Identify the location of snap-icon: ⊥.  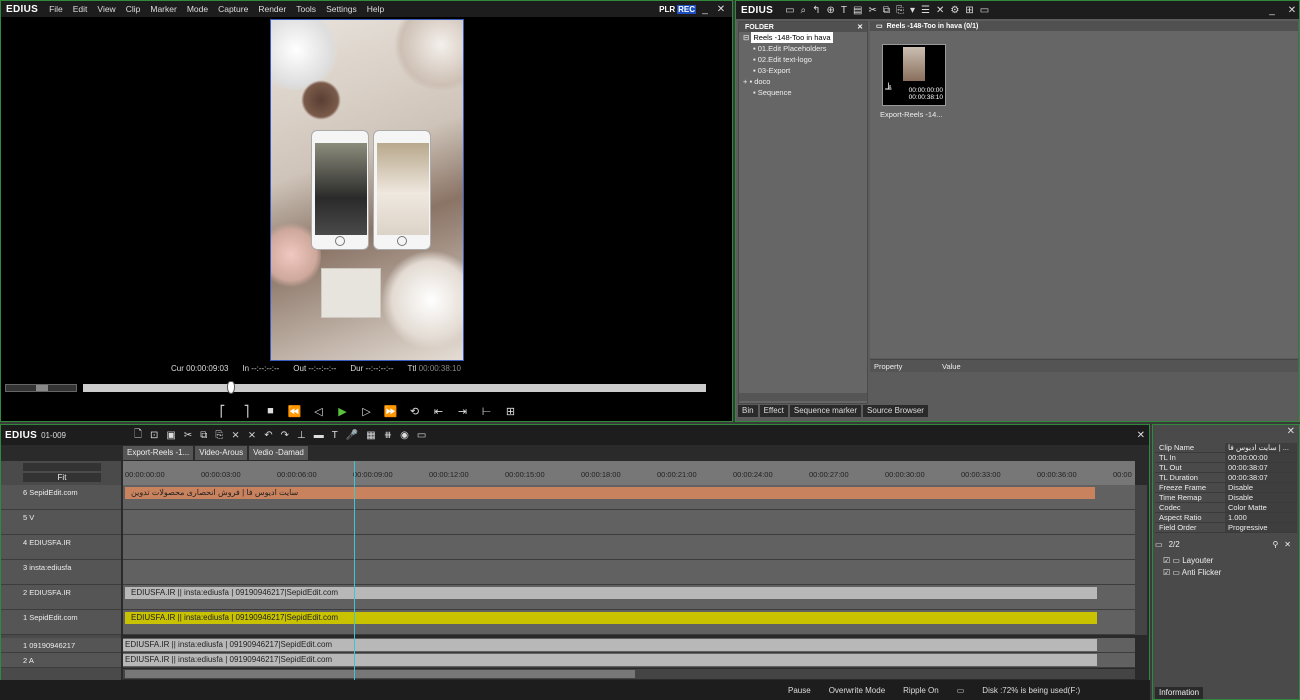
(301, 435).